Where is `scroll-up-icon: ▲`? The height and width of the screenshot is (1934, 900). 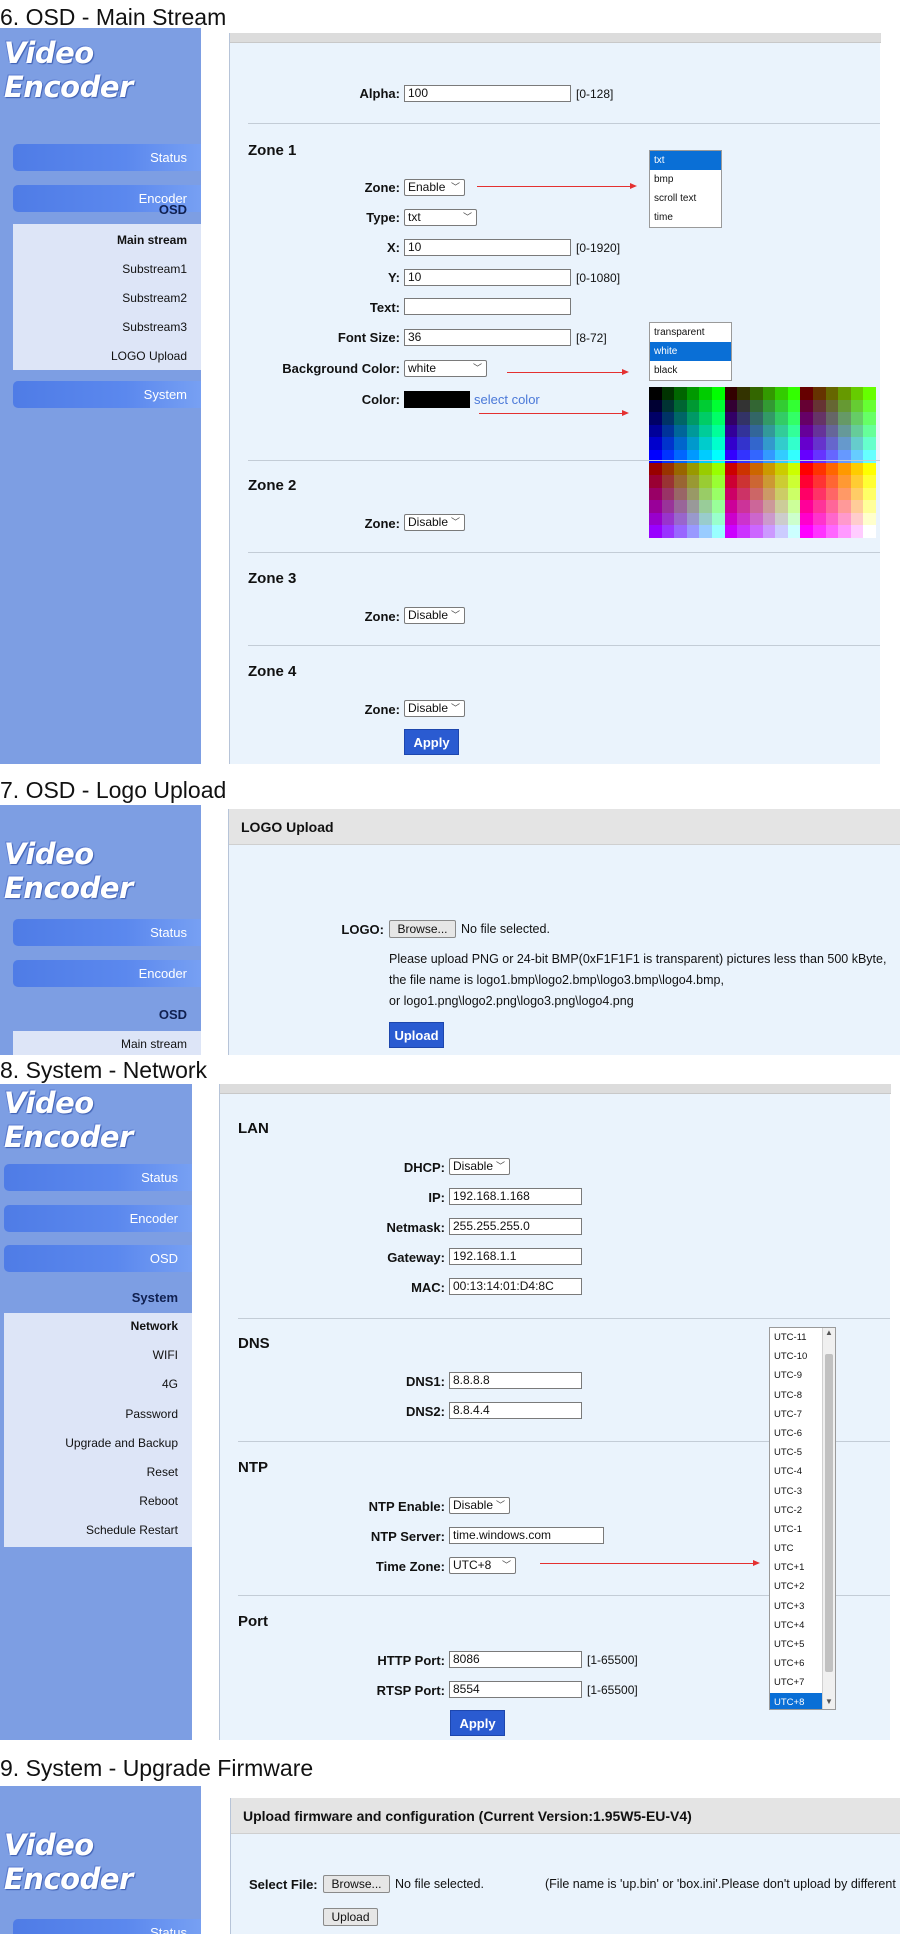
scroll-up-icon: ▲ is located at coordinates (829, 1334).